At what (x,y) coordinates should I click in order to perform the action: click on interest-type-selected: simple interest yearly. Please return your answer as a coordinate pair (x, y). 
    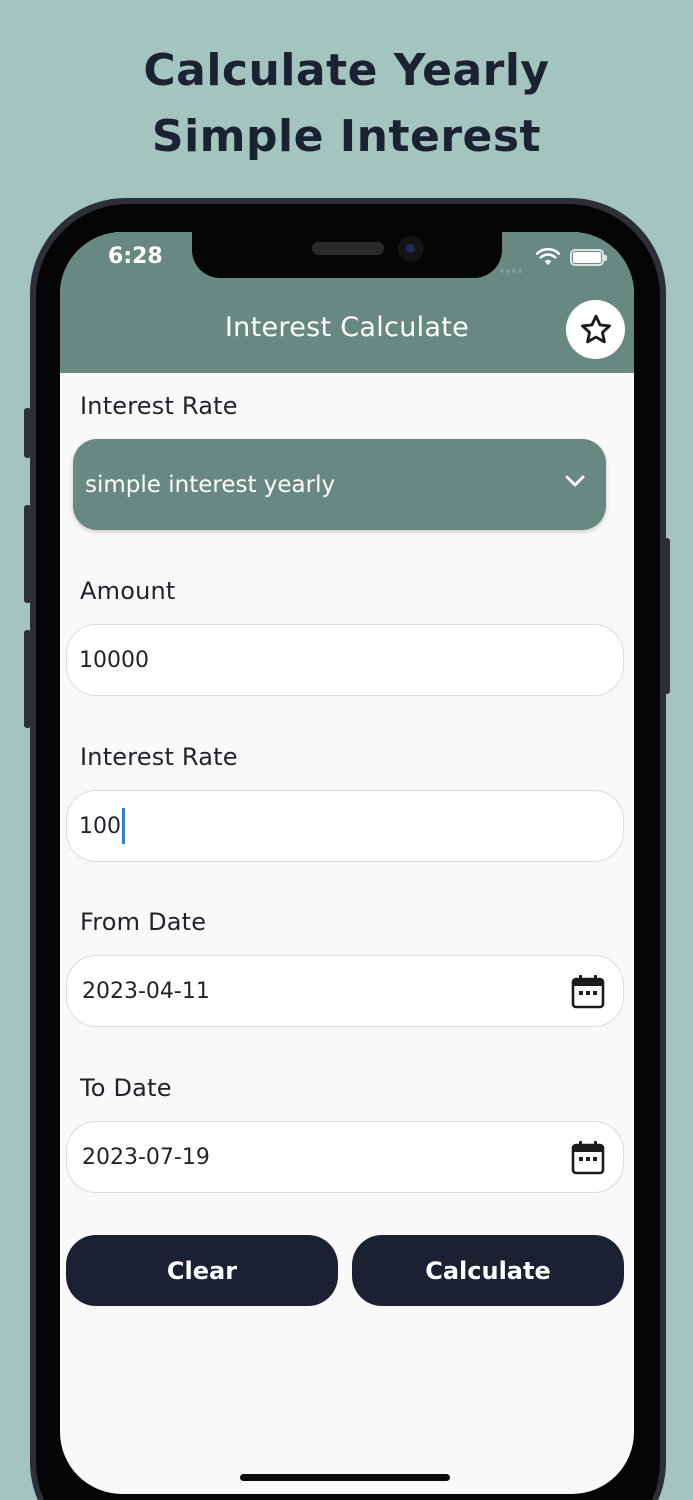
    Looking at the image, I should click on (210, 484).